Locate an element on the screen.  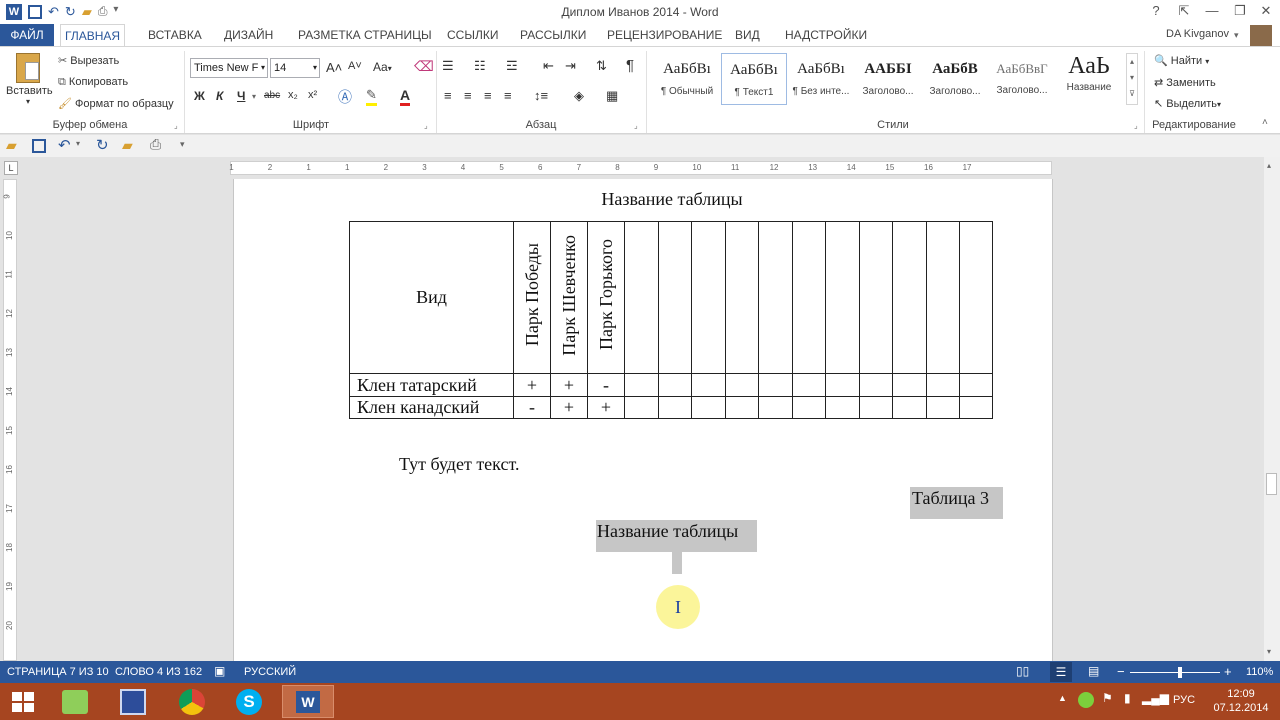
table-header-cell: Вид is located at coordinates (431, 297).